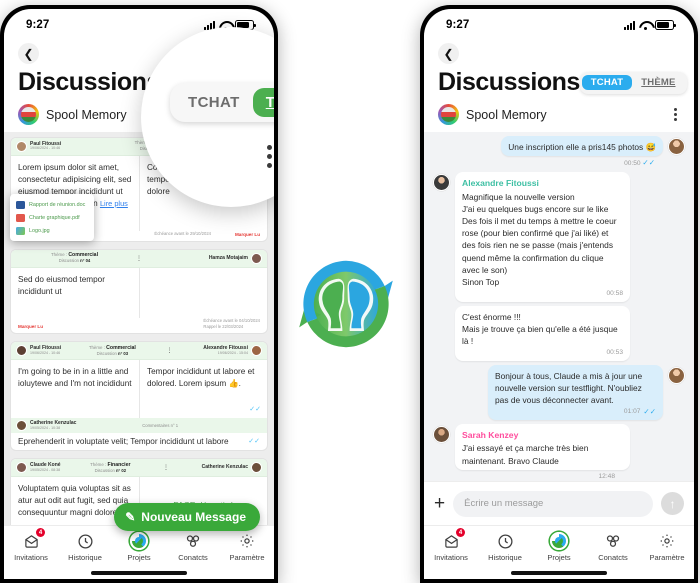  Describe the element at coordinates (20, 217) in the screenshot. I see `pdf-file-icon` at that location.